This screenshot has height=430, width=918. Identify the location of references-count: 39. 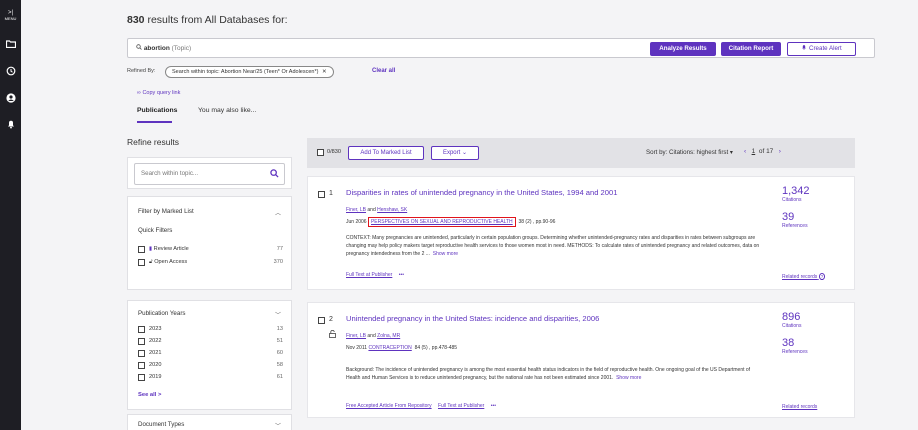
(796, 217).